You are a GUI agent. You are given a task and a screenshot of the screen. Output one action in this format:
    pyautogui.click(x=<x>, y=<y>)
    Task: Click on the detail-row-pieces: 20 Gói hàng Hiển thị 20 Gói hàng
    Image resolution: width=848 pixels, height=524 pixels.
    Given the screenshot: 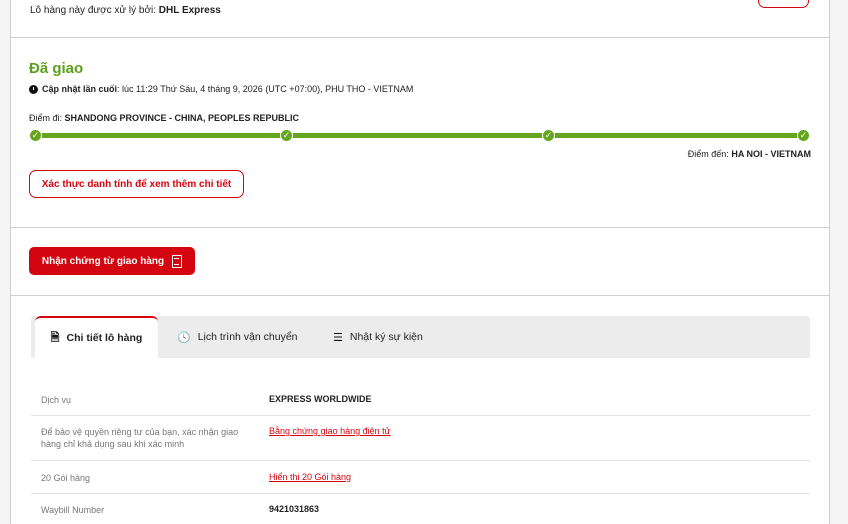 What is the action you would take?
    pyautogui.click(x=420, y=477)
    